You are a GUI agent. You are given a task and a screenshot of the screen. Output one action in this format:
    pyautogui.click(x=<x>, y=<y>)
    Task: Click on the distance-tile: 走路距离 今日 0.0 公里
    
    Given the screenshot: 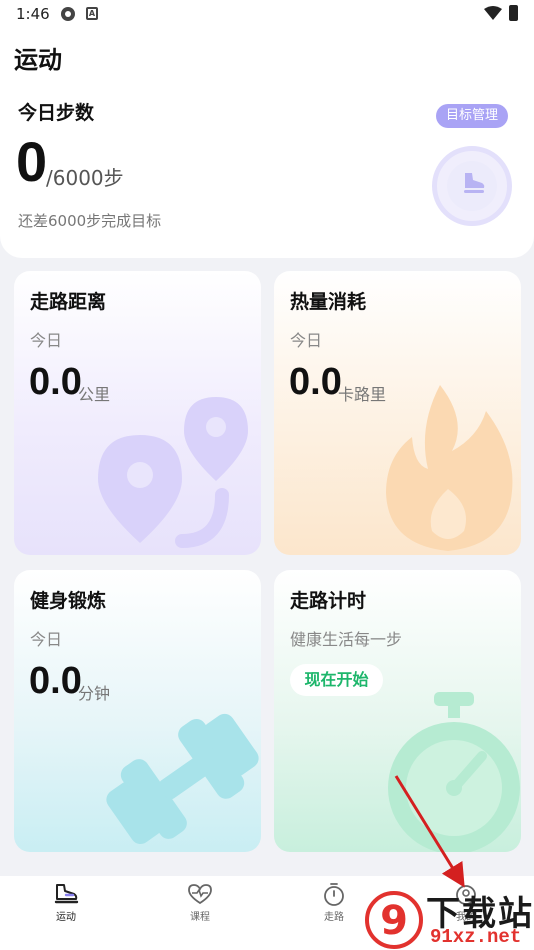 What is the action you would take?
    pyautogui.click(x=137, y=413)
    